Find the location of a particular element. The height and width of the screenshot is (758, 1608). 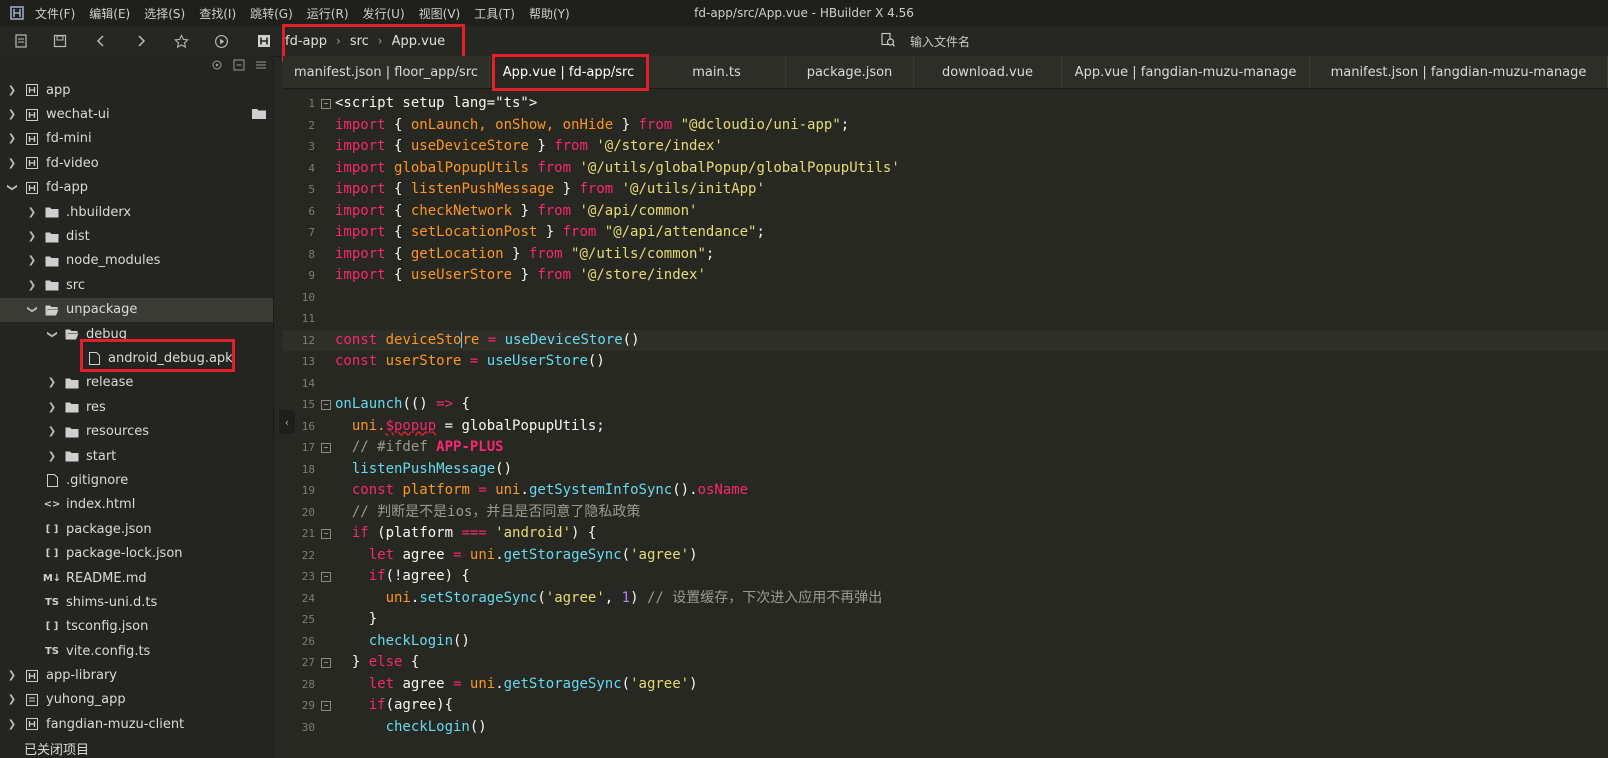

tree-item: ❯ app-library is located at coordinates (136, 675).